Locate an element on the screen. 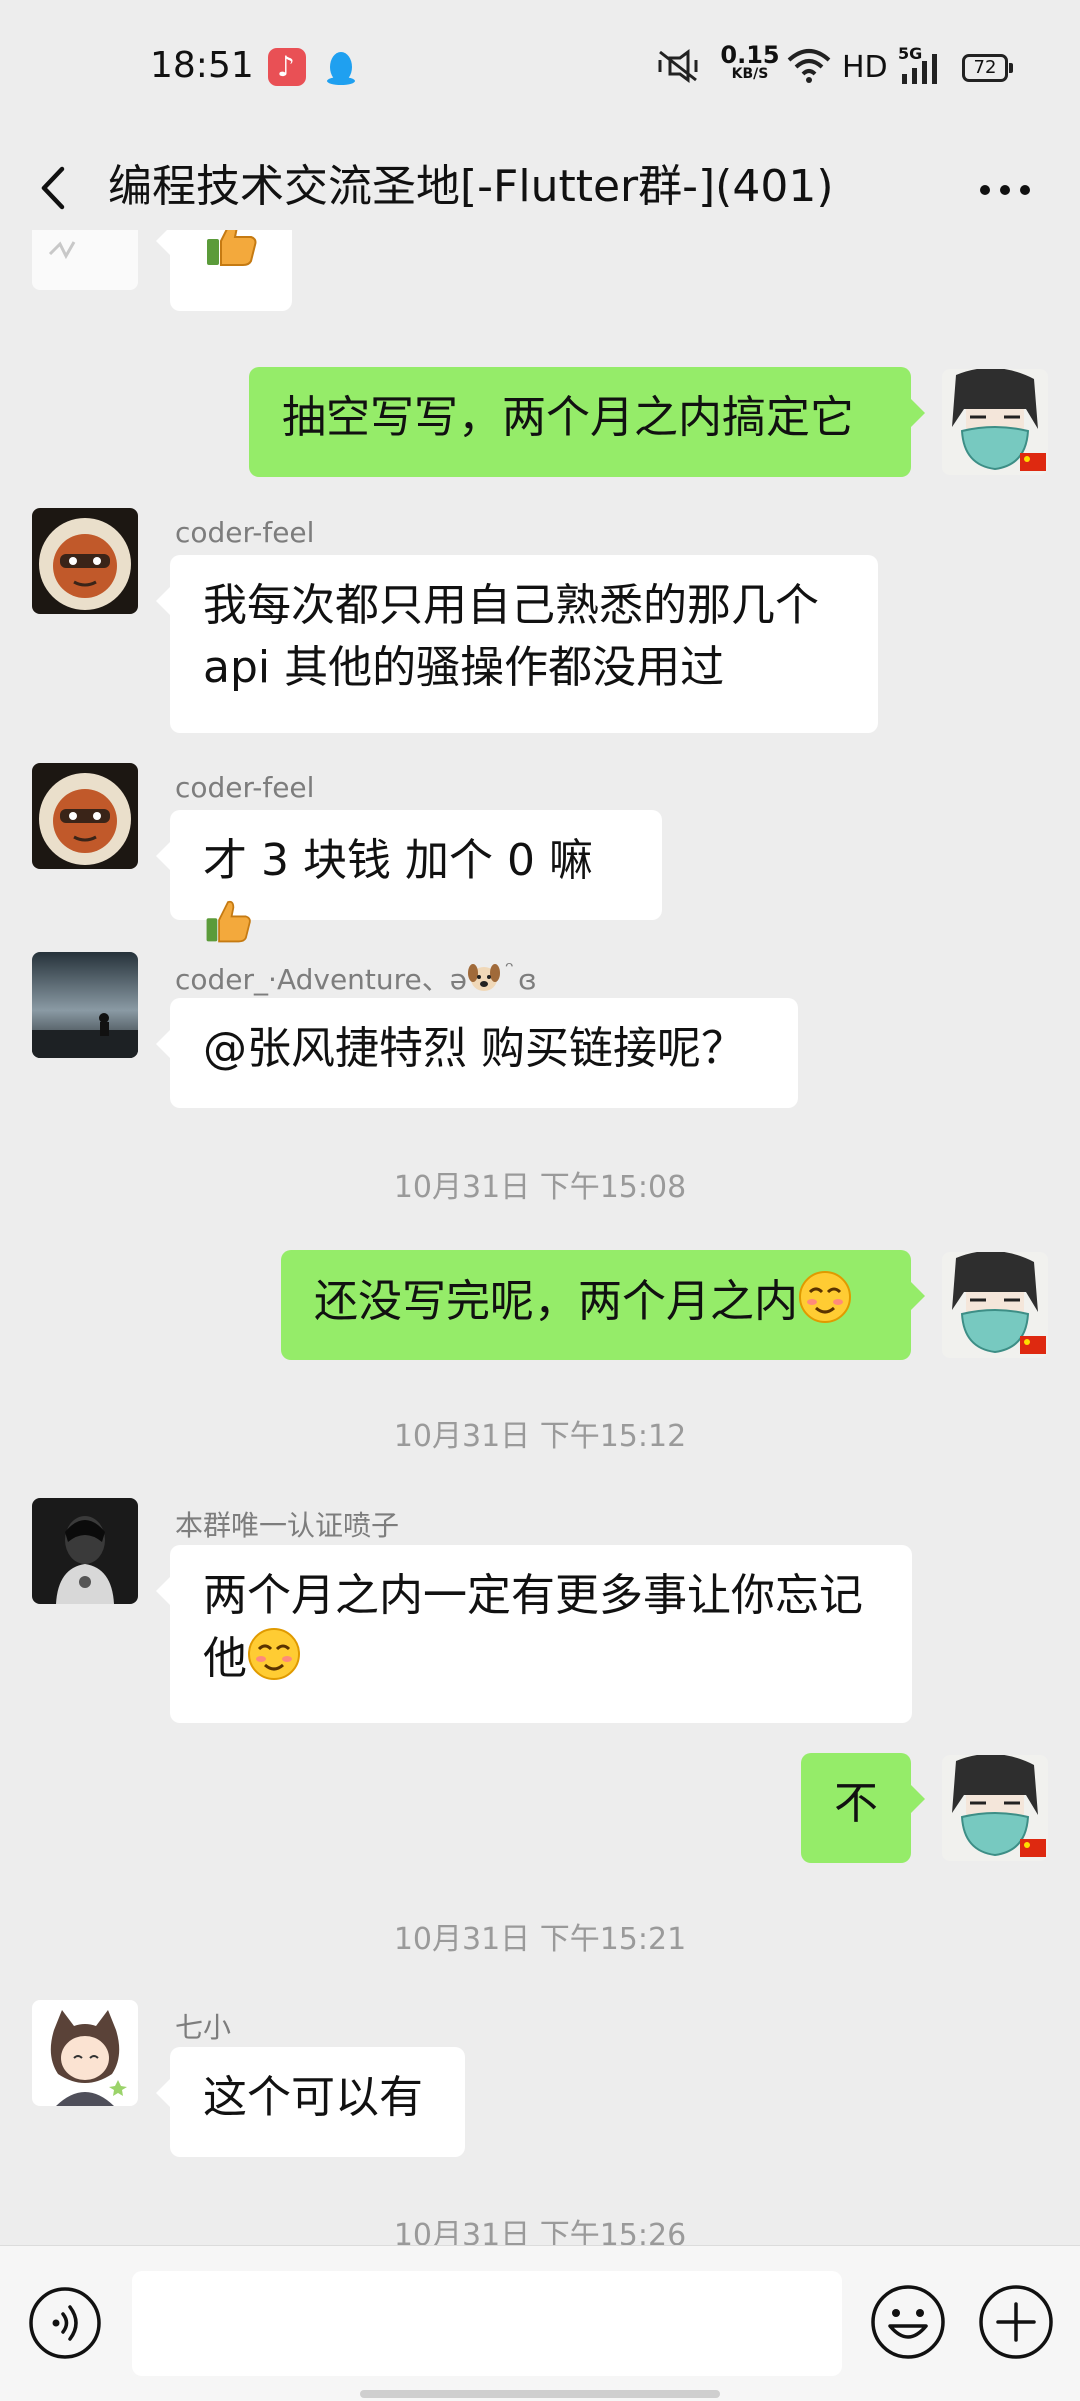  chat-header: 编程技术交流圣地[-Flutter群-](401) is located at coordinates (540, 190).